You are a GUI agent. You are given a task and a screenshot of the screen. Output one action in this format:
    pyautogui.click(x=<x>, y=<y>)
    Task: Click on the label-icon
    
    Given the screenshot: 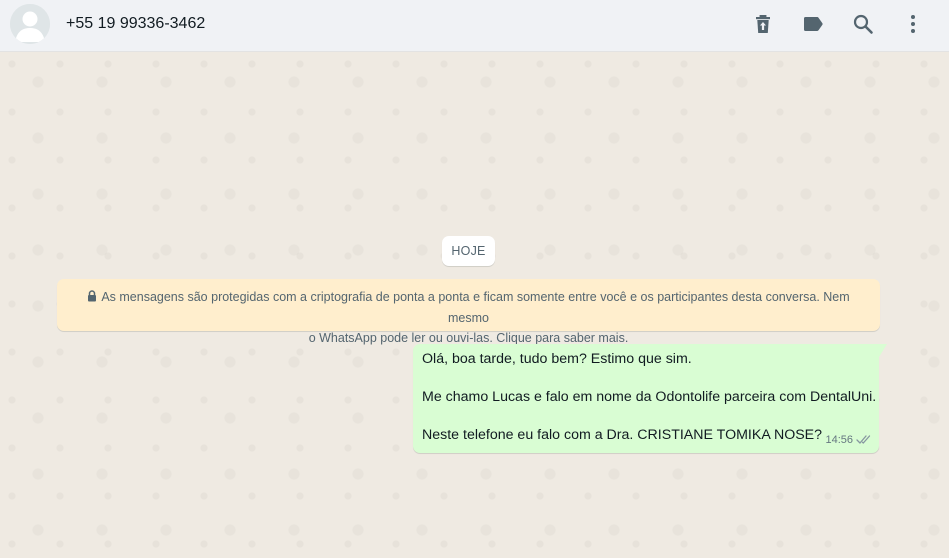 What is the action you would take?
    pyautogui.click(x=813, y=24)
    